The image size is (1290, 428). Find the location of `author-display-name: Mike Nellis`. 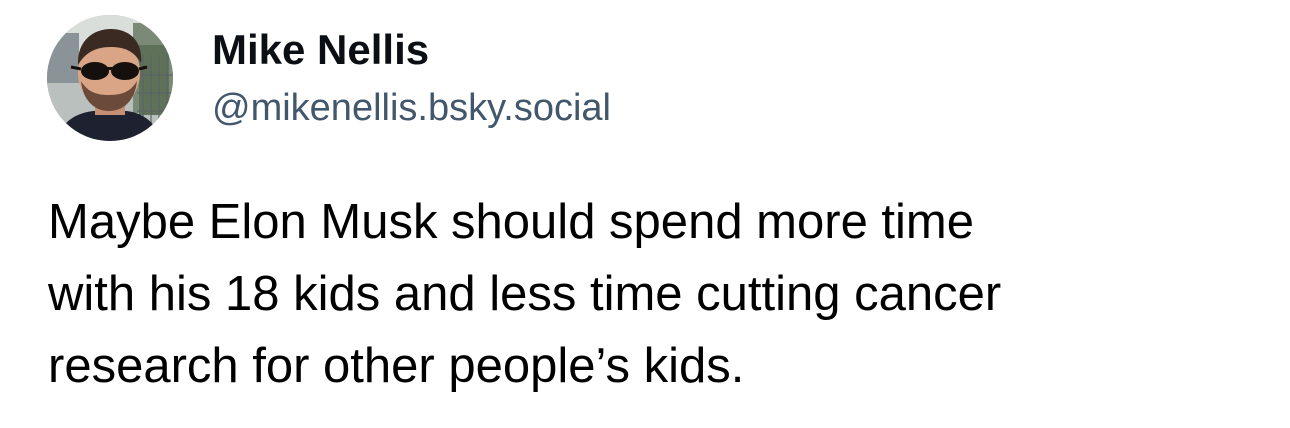

author-display-name: Mike Nellis is located at coordinates (411, 50).